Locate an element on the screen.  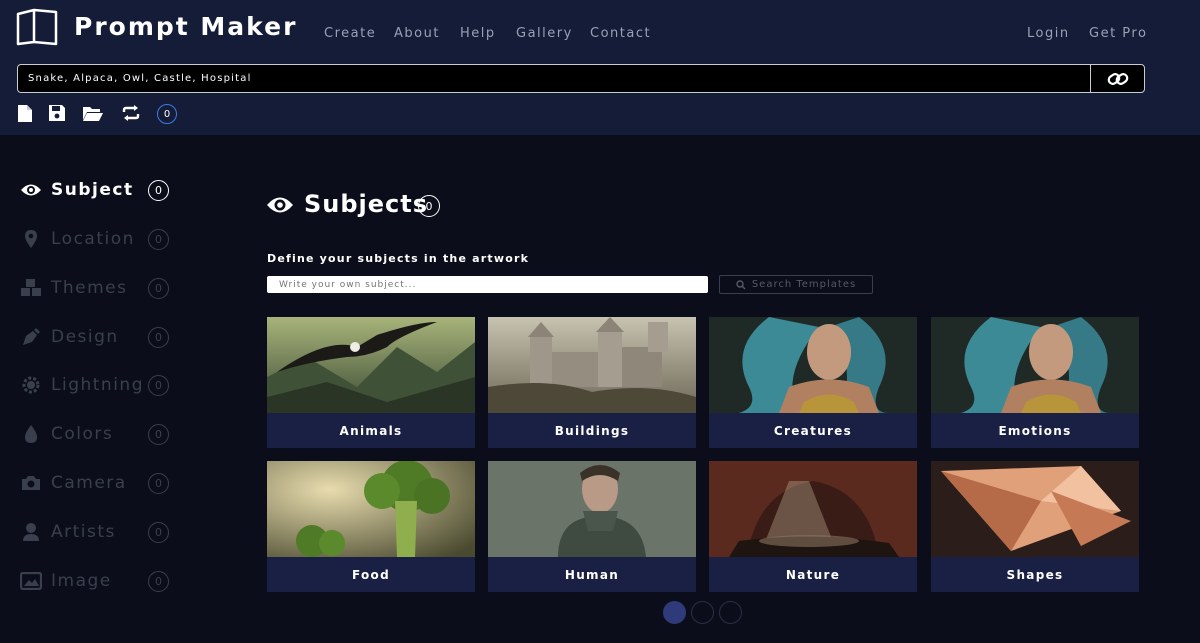
sun-icon is located at coordinates (31, 385).